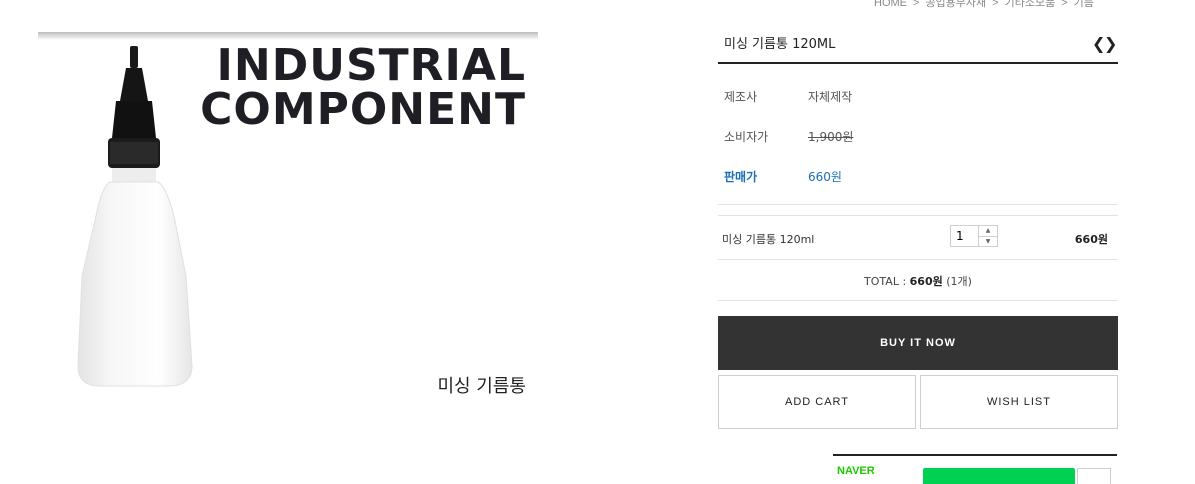 This screenshot has height=484, width=1195. Describe the element at coordinates (831, 137) in the screenshot. I see `consumer-price: 1,900원` at that location.